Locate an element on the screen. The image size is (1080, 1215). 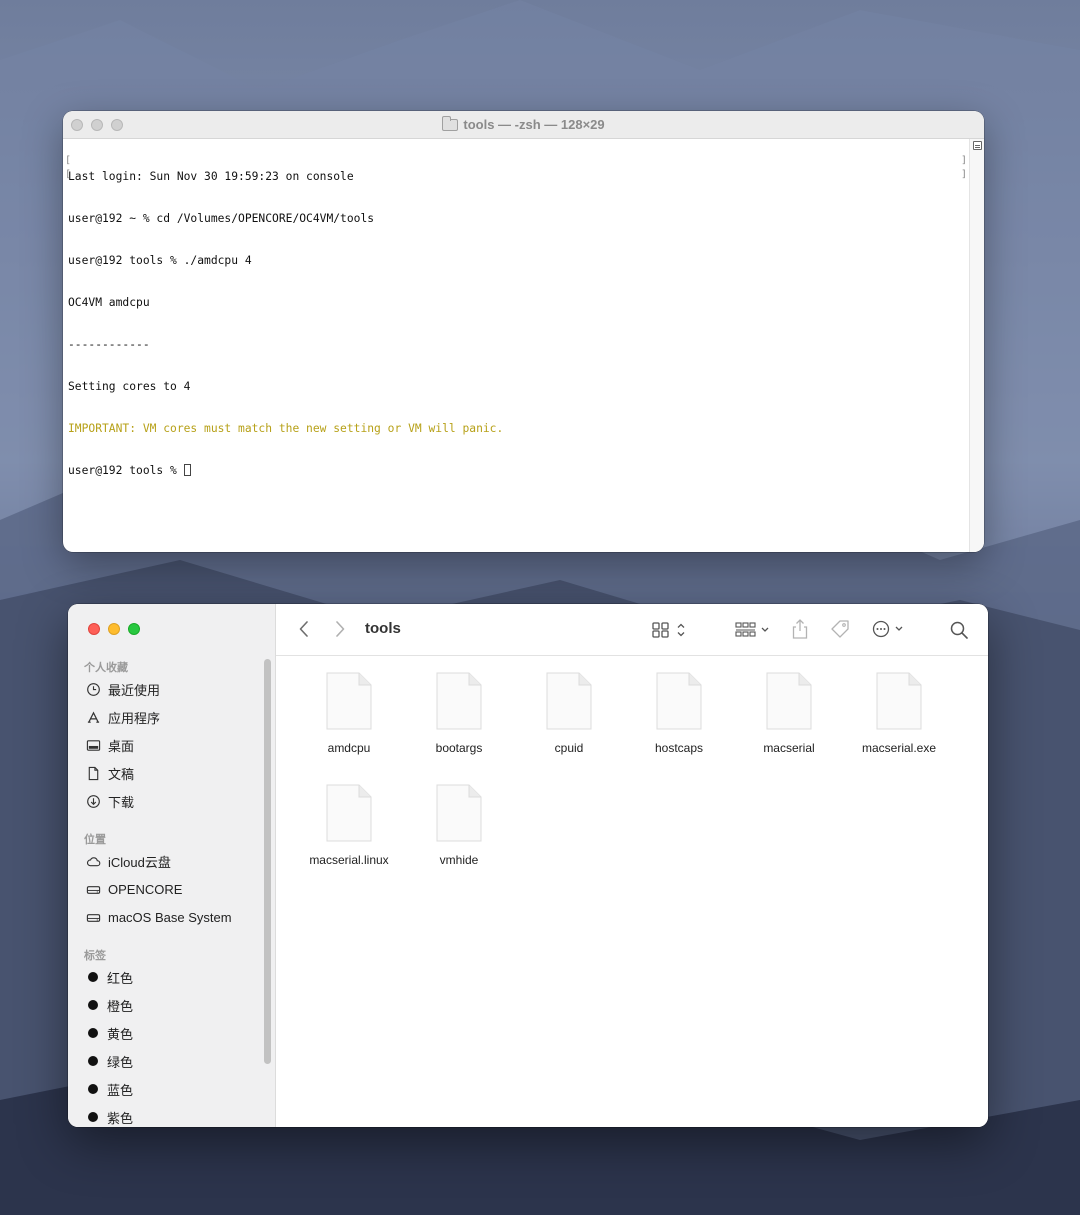
file-item: macserial.linux is located at coordinates (349, 817).